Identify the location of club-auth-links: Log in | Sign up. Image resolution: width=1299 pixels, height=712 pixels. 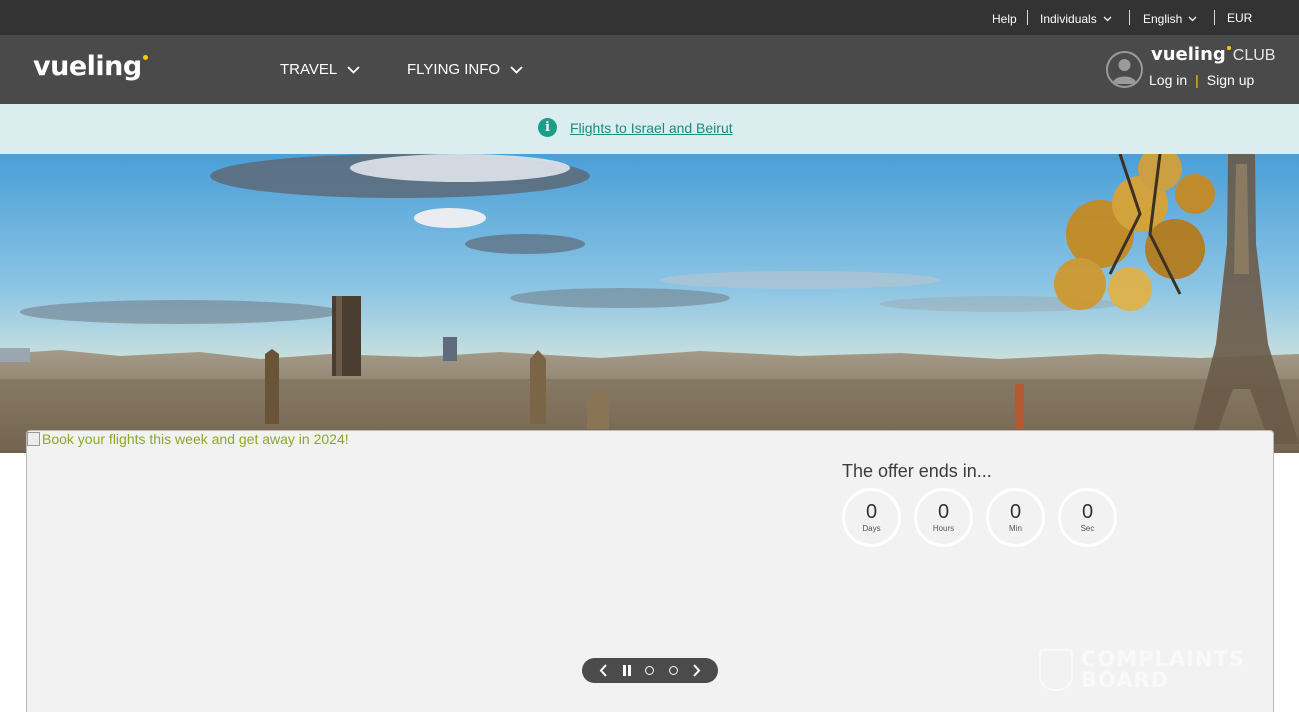
(1201, 80).